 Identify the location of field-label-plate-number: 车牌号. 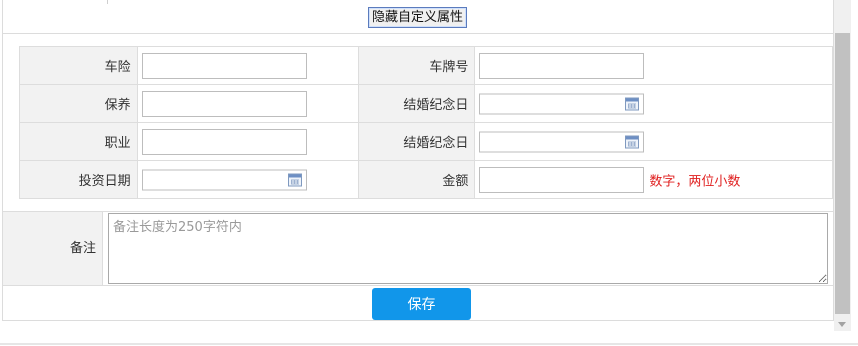
(416, 65).